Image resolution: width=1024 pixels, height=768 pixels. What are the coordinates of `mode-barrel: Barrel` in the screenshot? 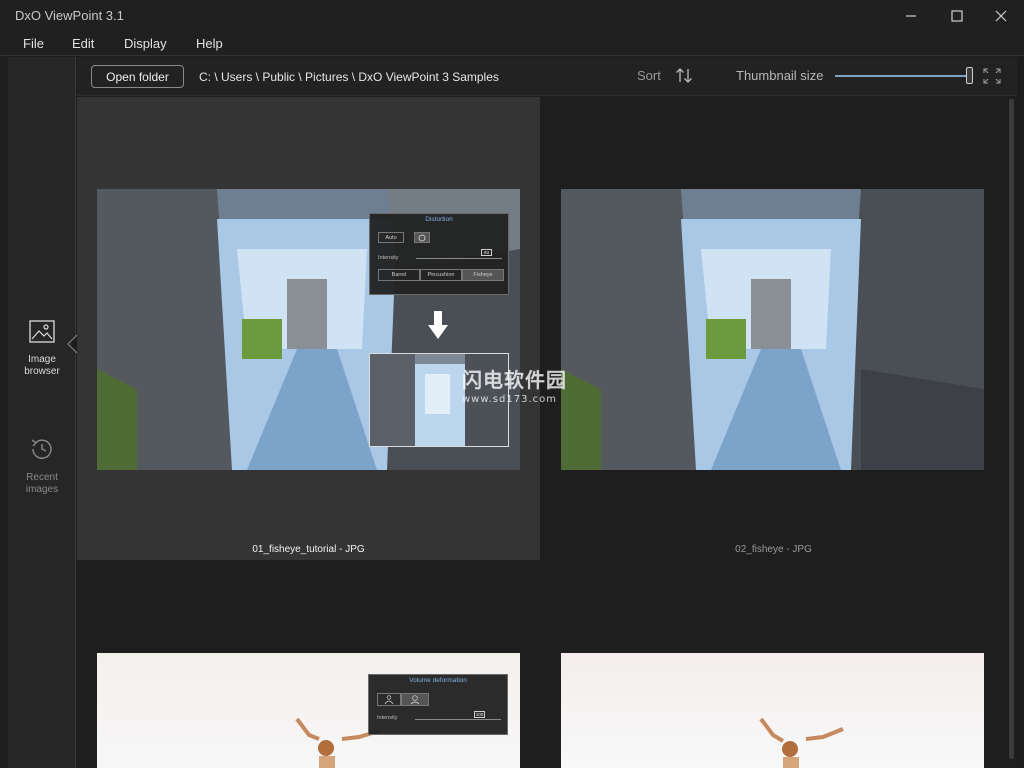 It's located at (399, 275).